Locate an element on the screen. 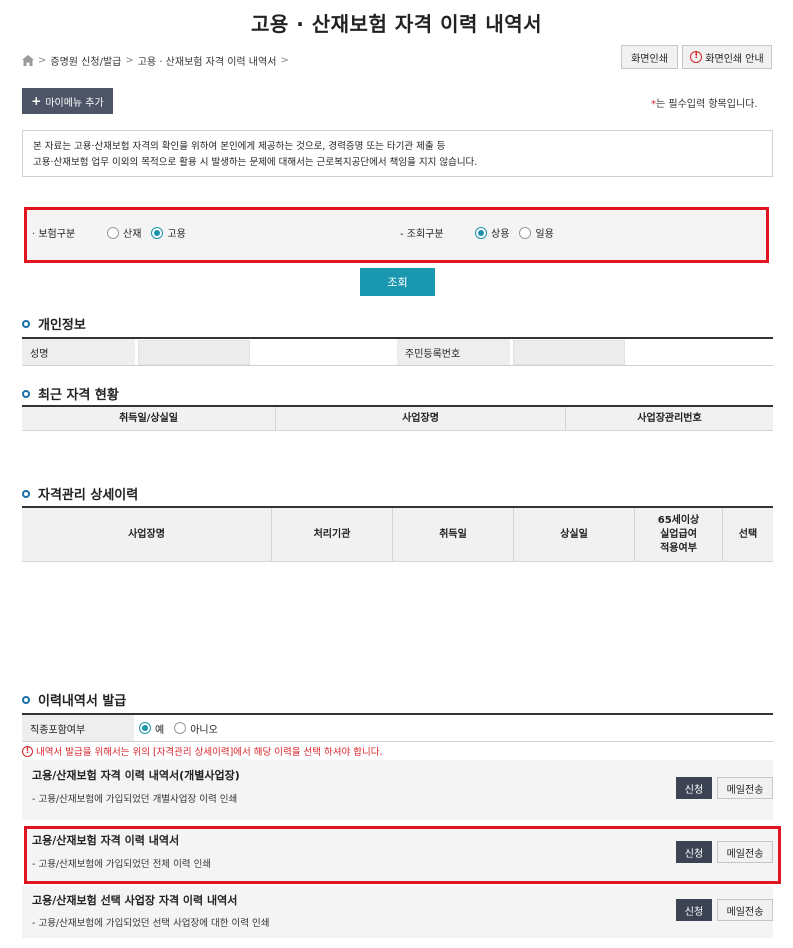  radio-job-no is located at coordinates (180, 728).